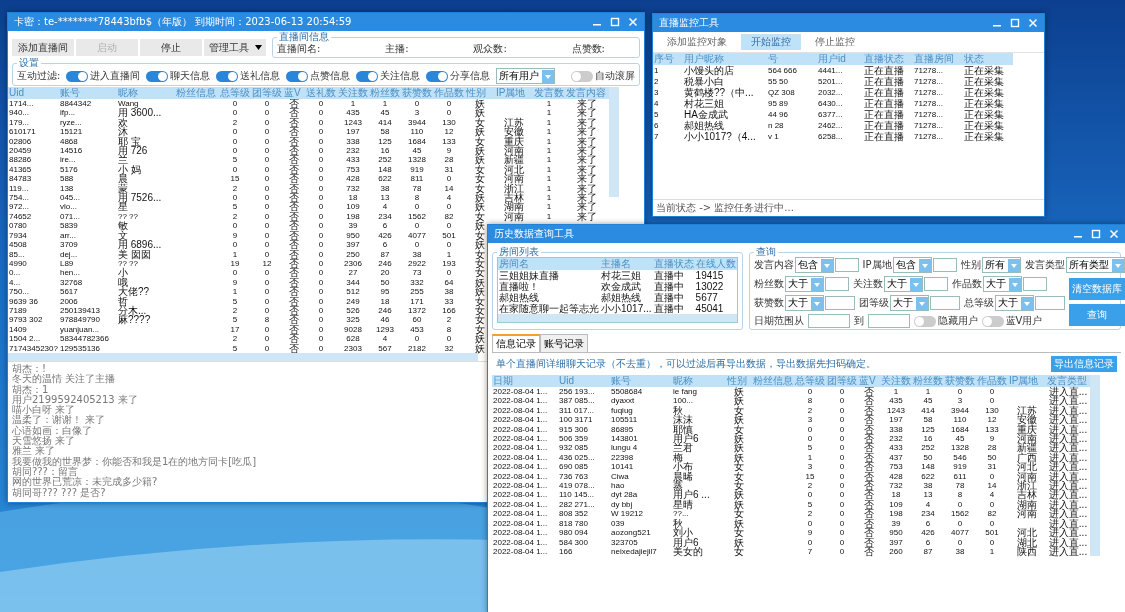 The height and width of the screenshot is (612, 1125). What do you see at coordinates (267, 254) in the screenshot?
I see `table-cell: 0` at bounding box center [267, 254].